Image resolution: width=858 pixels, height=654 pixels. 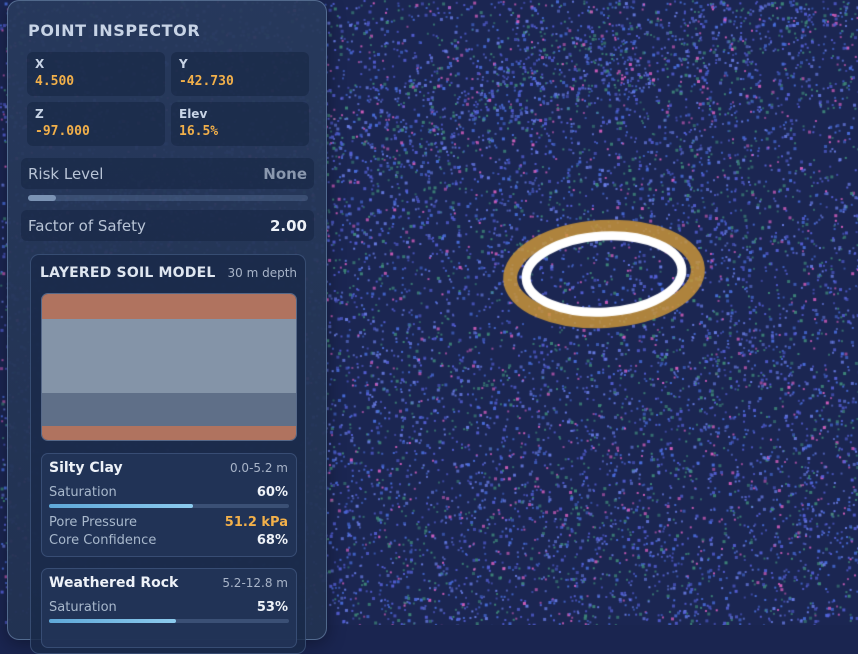 What do you see at coordinates (103, 540) in the screenshot?
I see `core-confidence-label: Core Confidence` at bounding box center [103, 540].